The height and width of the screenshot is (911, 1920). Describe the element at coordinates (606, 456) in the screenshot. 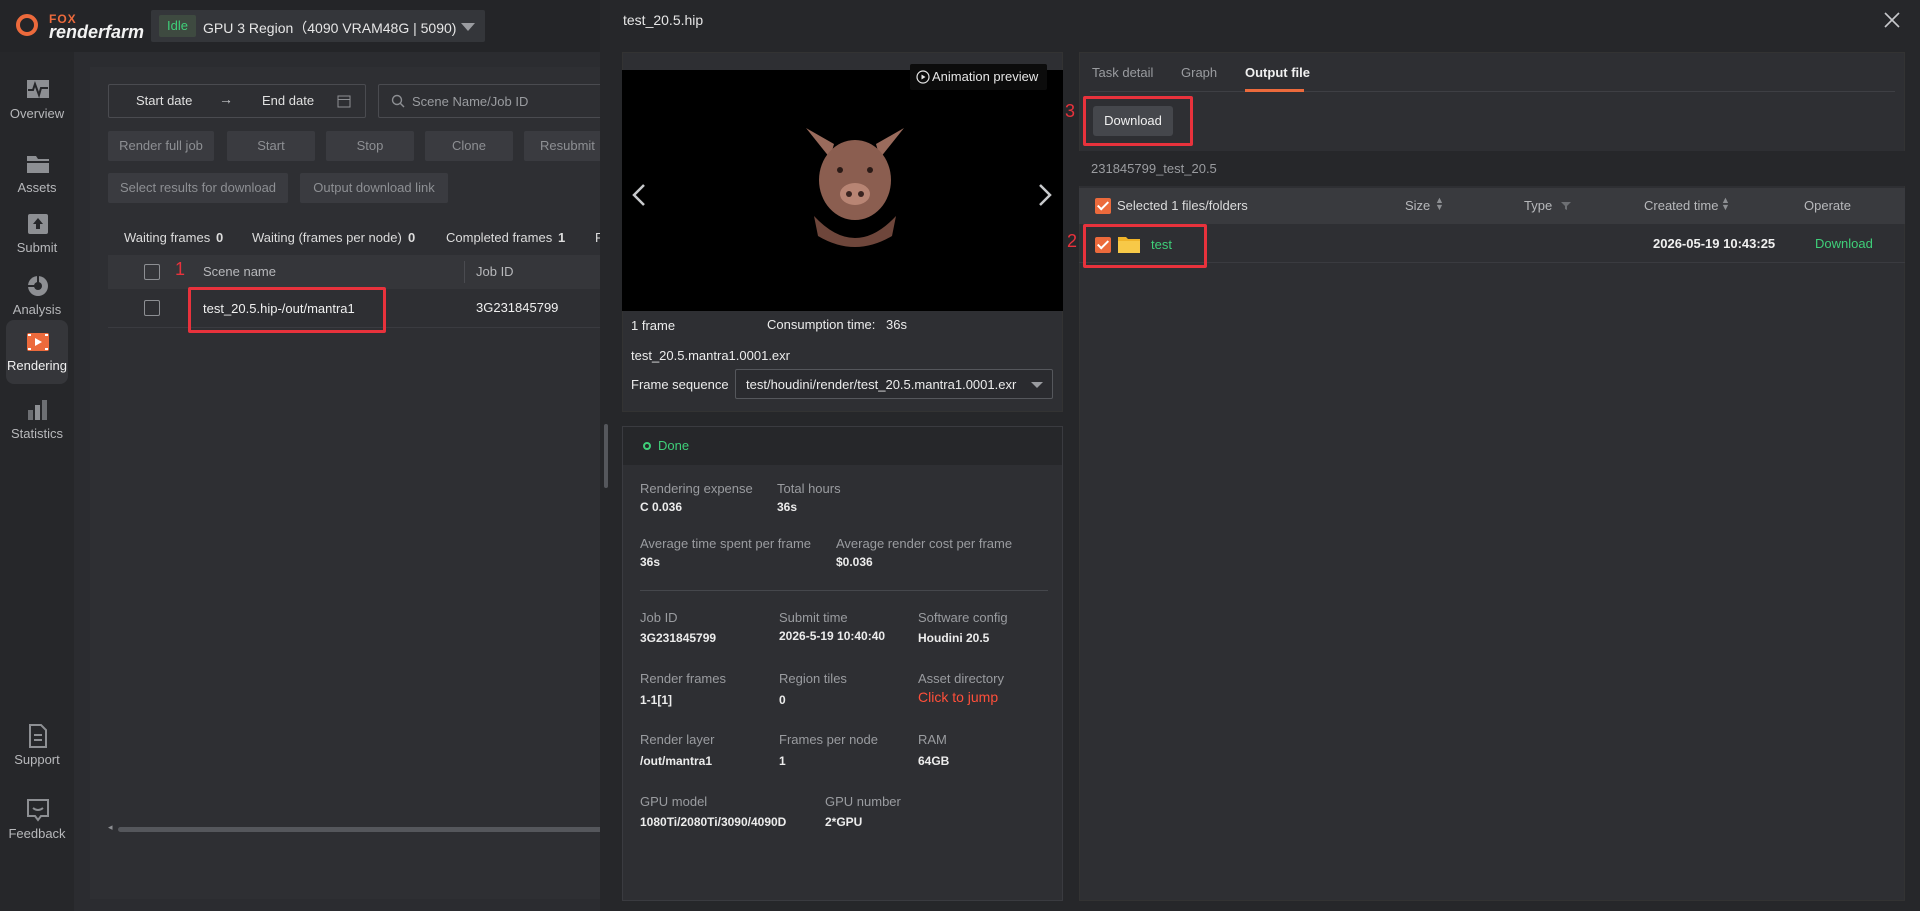

I see `panel-resize-handle` at that location.